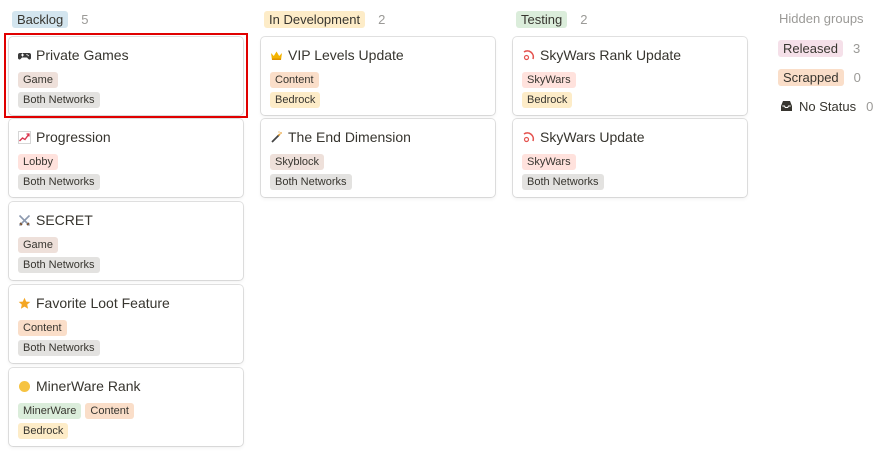 This screenshot has width=886, height=462. I want to click on card: MinerWare Rank MinerWare Content Bedrock, so click(126, 407).